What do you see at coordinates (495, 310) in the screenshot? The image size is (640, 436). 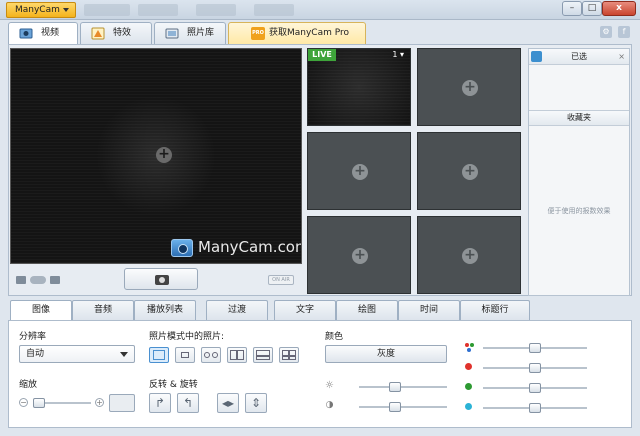 I see `tab-ticker: 标题行` at bounding box center [495, 310].